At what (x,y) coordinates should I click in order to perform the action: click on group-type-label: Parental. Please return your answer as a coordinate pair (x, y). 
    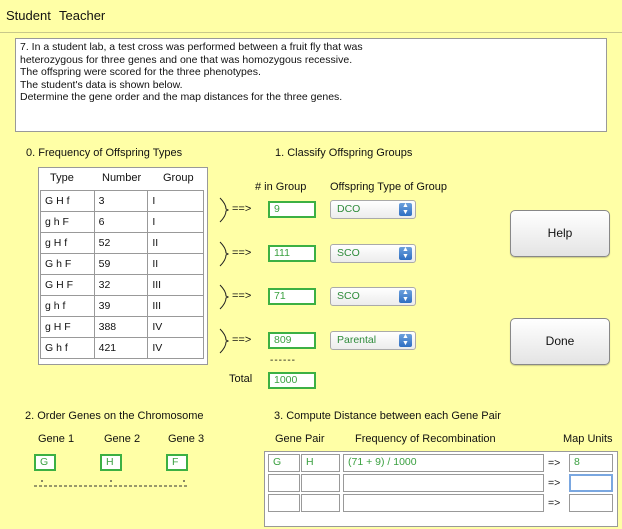
    Looking at the image, I should click on (357, 340).